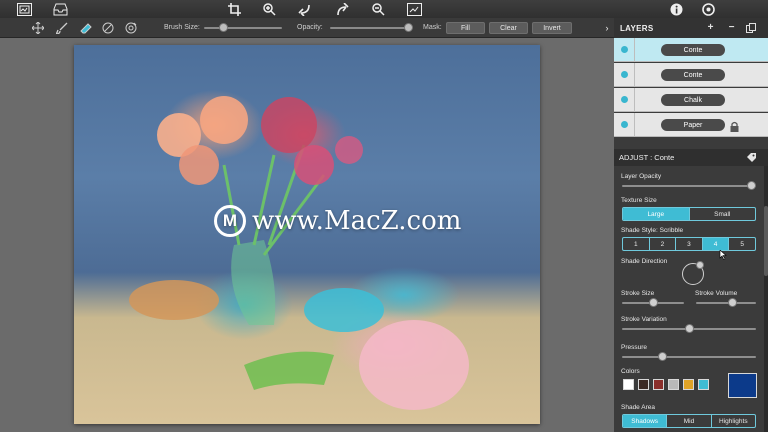  Describe the element at coordinates (700, 265) in the screenshot. I see `shade-direction-knob` at that location.